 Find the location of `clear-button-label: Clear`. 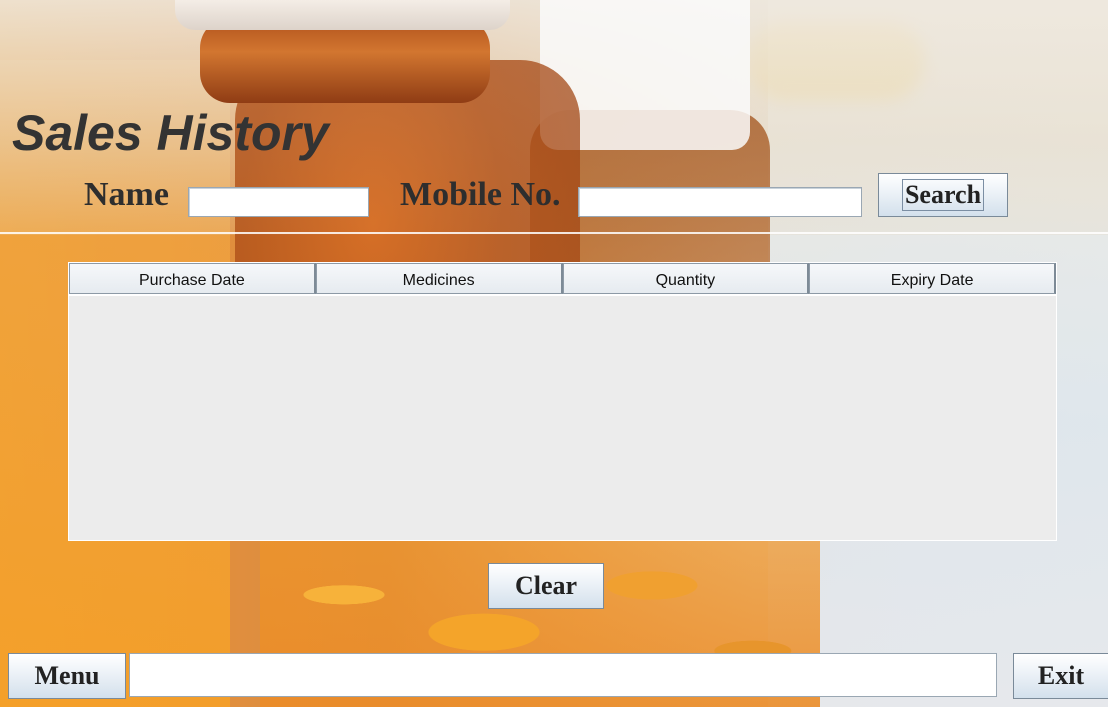

clear-button-label: Clear is located at coordinates (546, 585).